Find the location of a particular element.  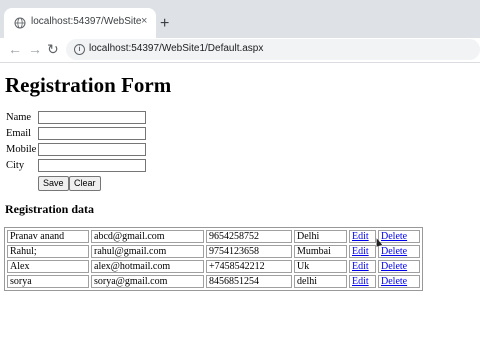

back-arrow-icon: ← is located at coordinates (15, 49).